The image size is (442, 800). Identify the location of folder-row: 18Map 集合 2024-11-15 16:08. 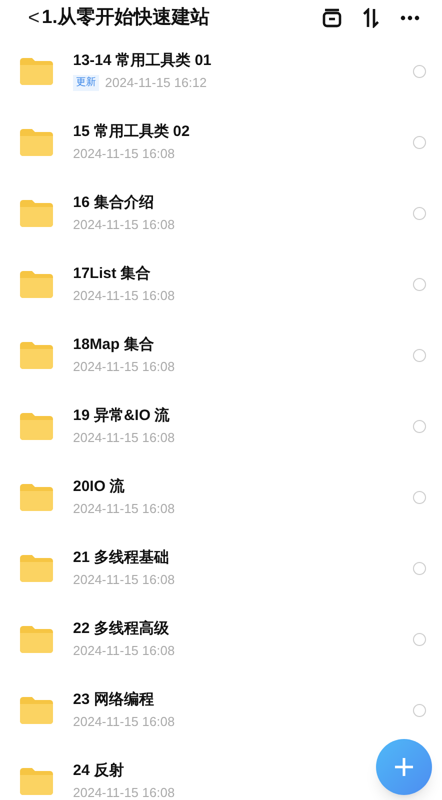
(221, 355).